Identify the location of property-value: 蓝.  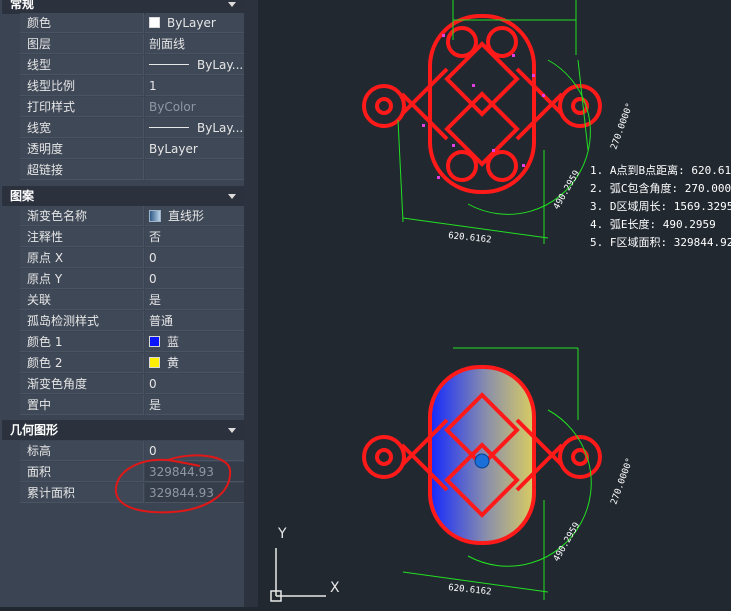
(194, 342).